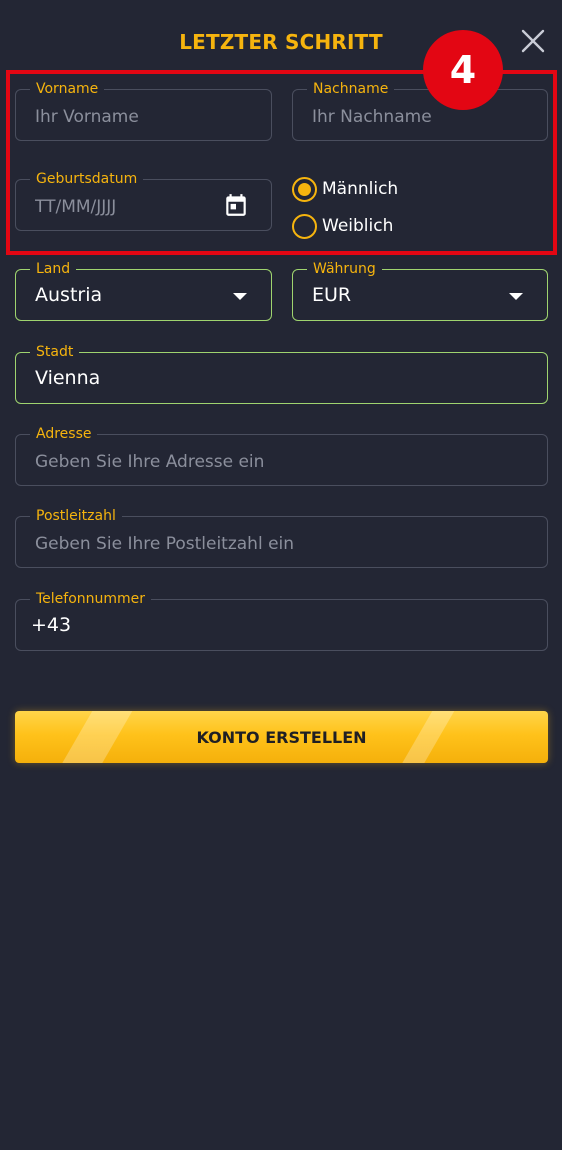 The image size is (562, 1150). I want to click on close-button, so click(533, 41).